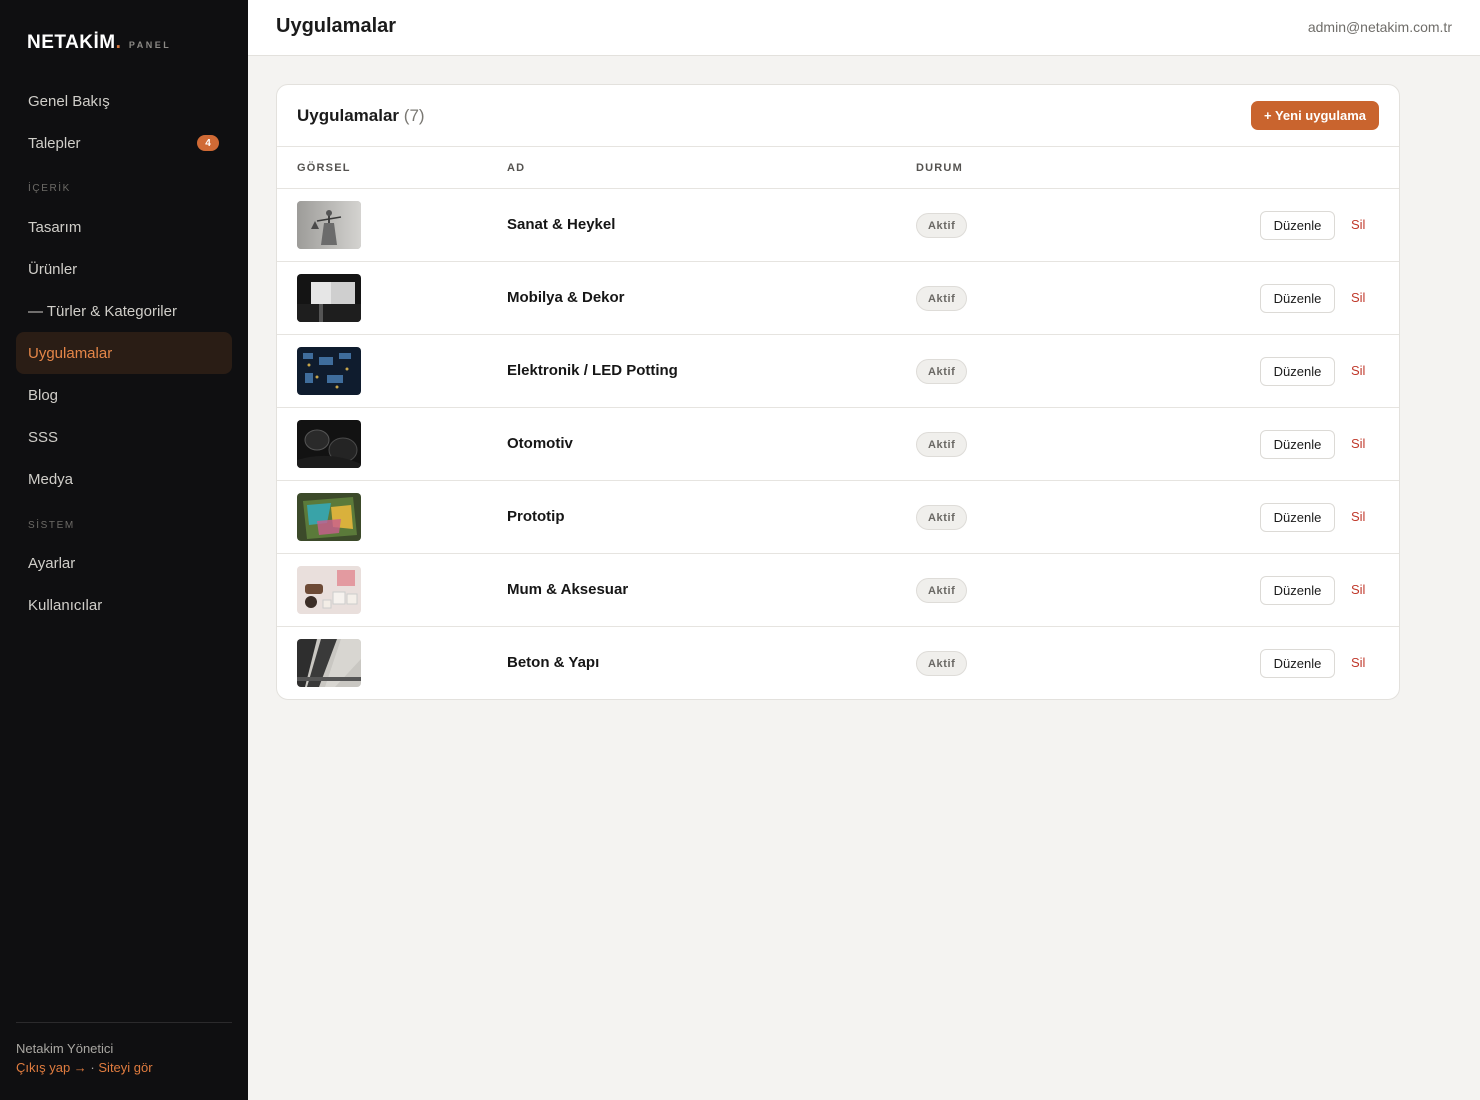  Describe the element at coordinates (838, 590) in the screenshot. I see `table-row: Mum & Aksesuar Aktif Düzenle Sil` at that location.